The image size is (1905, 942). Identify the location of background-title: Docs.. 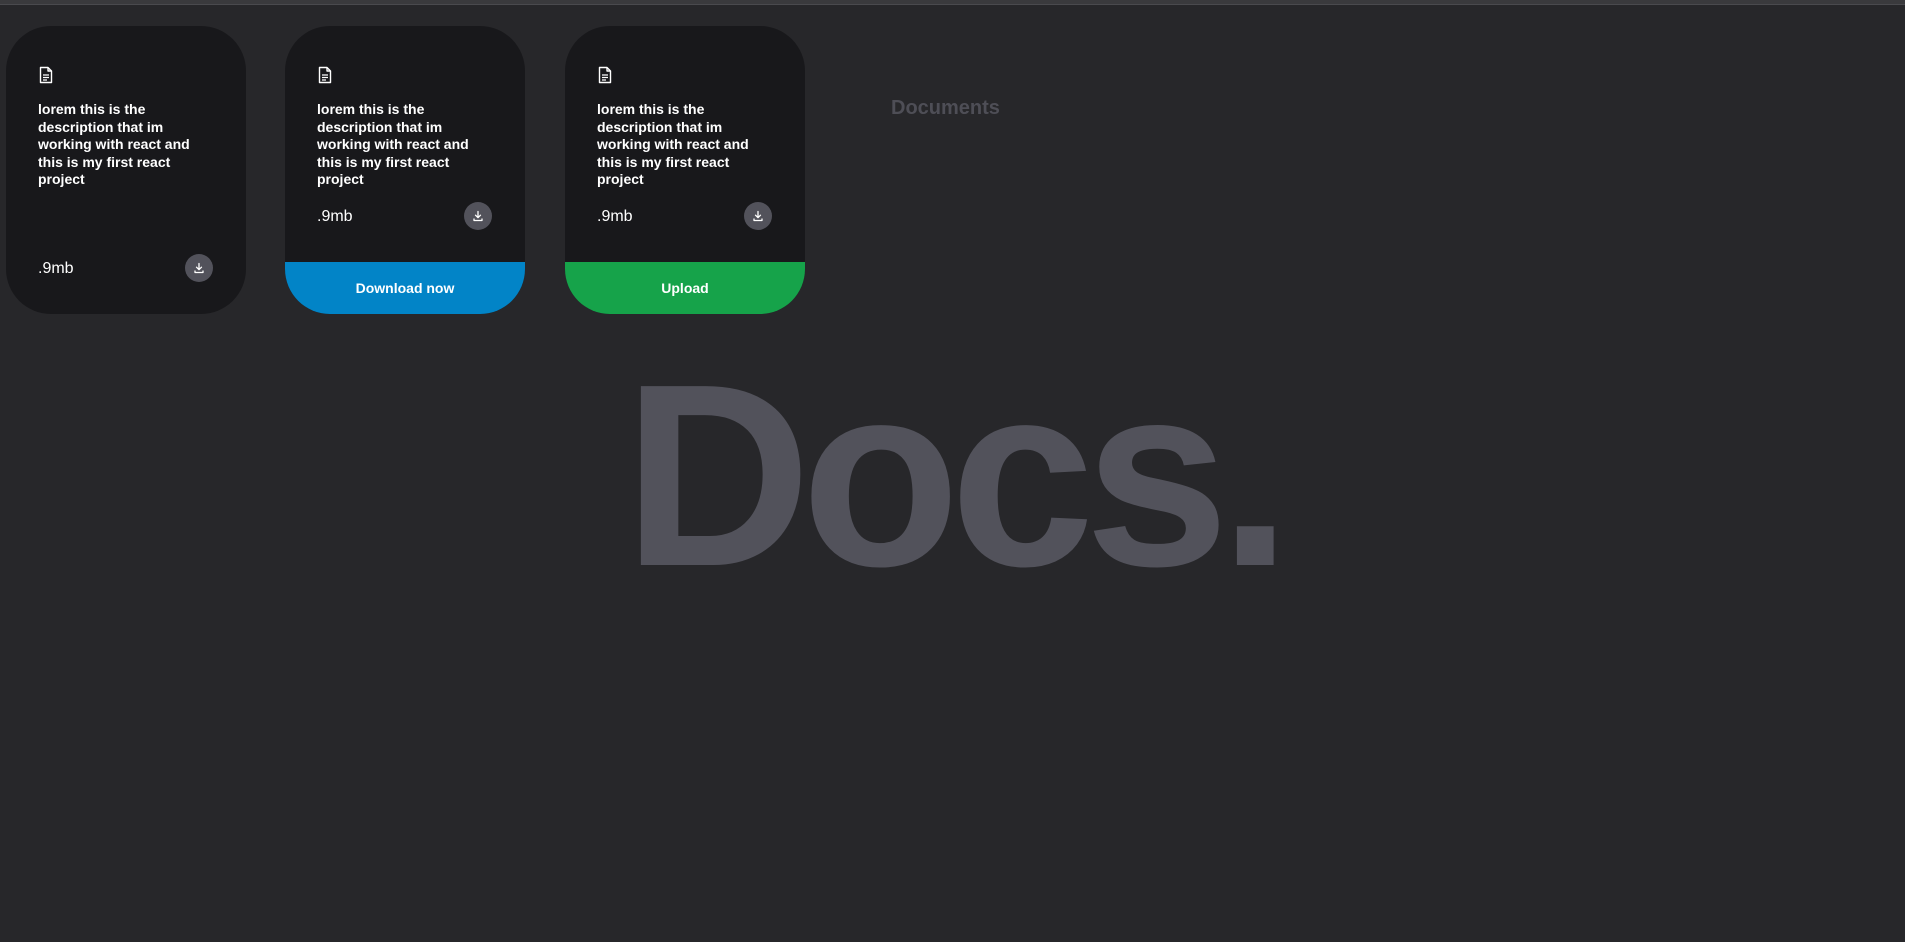
(957, 476).